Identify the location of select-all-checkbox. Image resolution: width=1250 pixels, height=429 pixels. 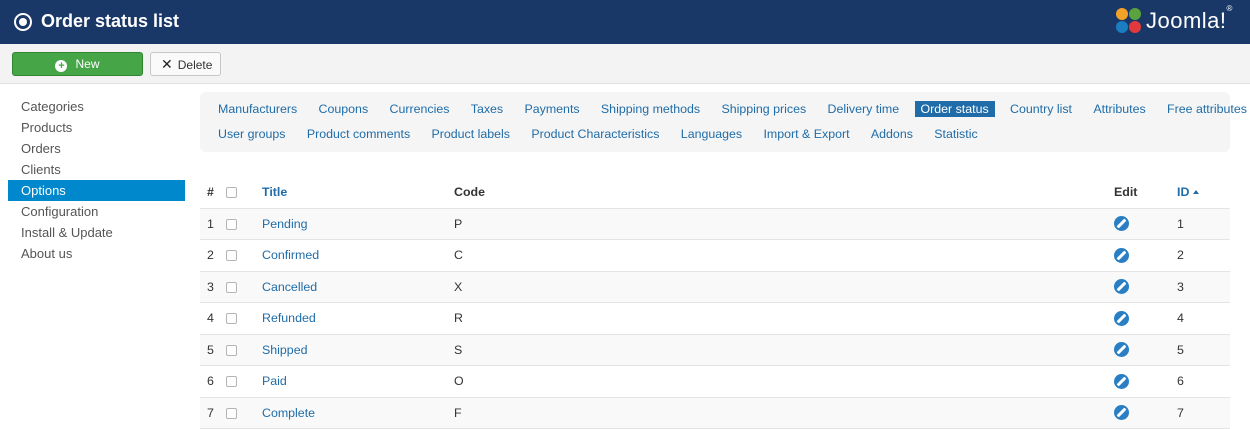
(231, 192).